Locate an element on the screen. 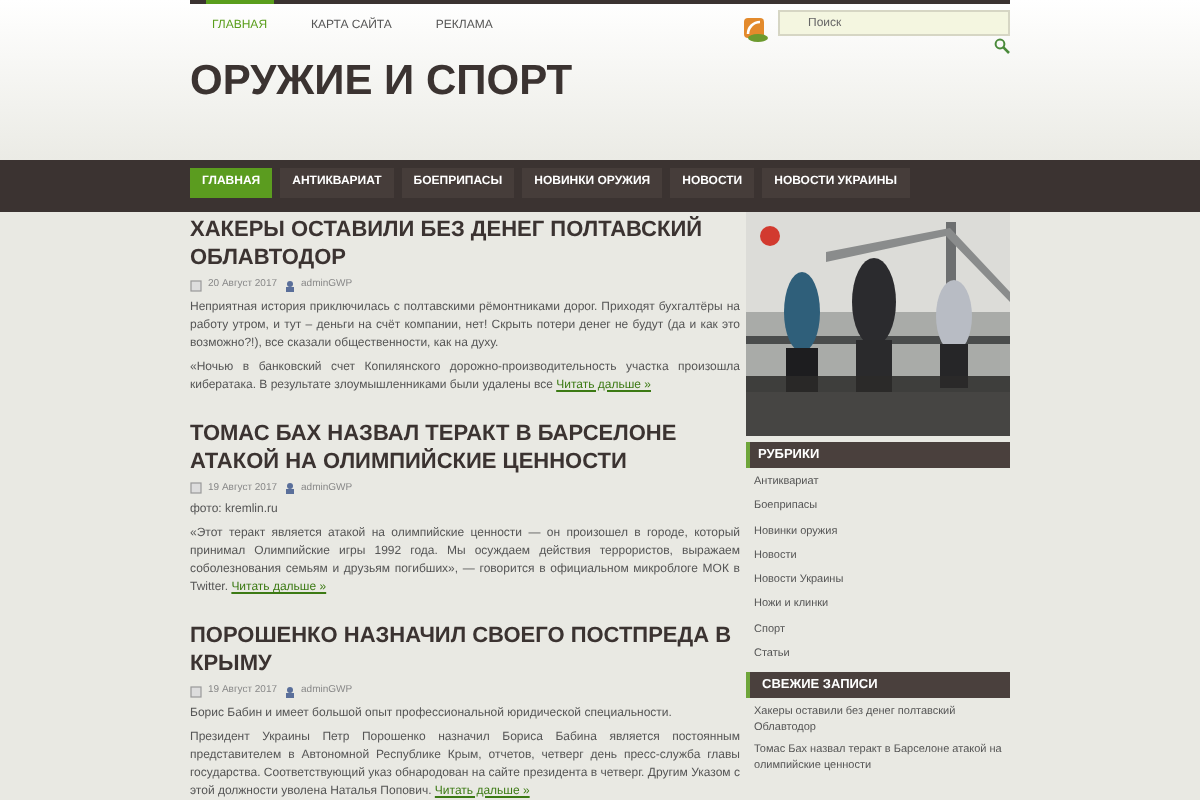 Image resolution: width=1200 pixels, height=800 pixels. search-icon is located at coordinates (1002, 46).